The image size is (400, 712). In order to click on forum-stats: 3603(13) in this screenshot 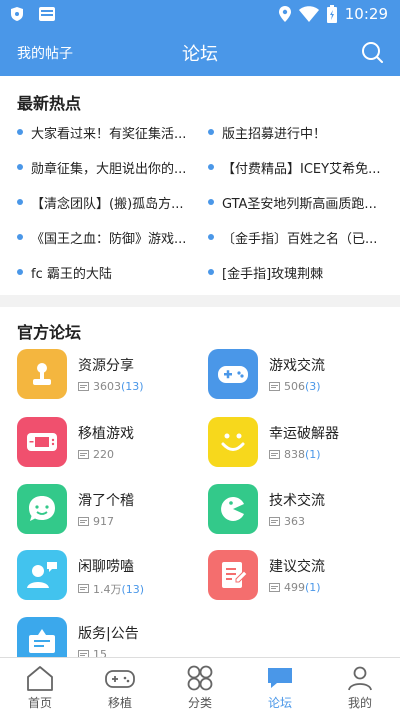, I will do `click(111, 386)`.